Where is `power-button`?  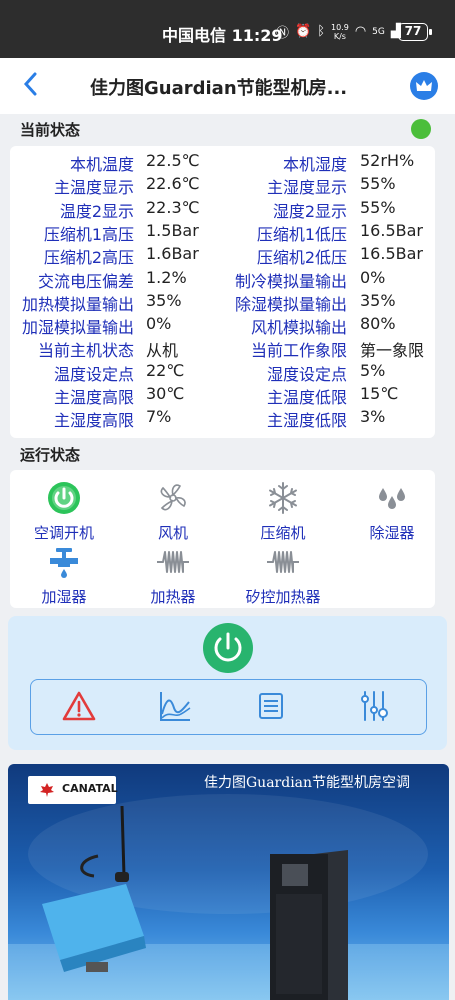 power-button is located at coordinates (228, 648).